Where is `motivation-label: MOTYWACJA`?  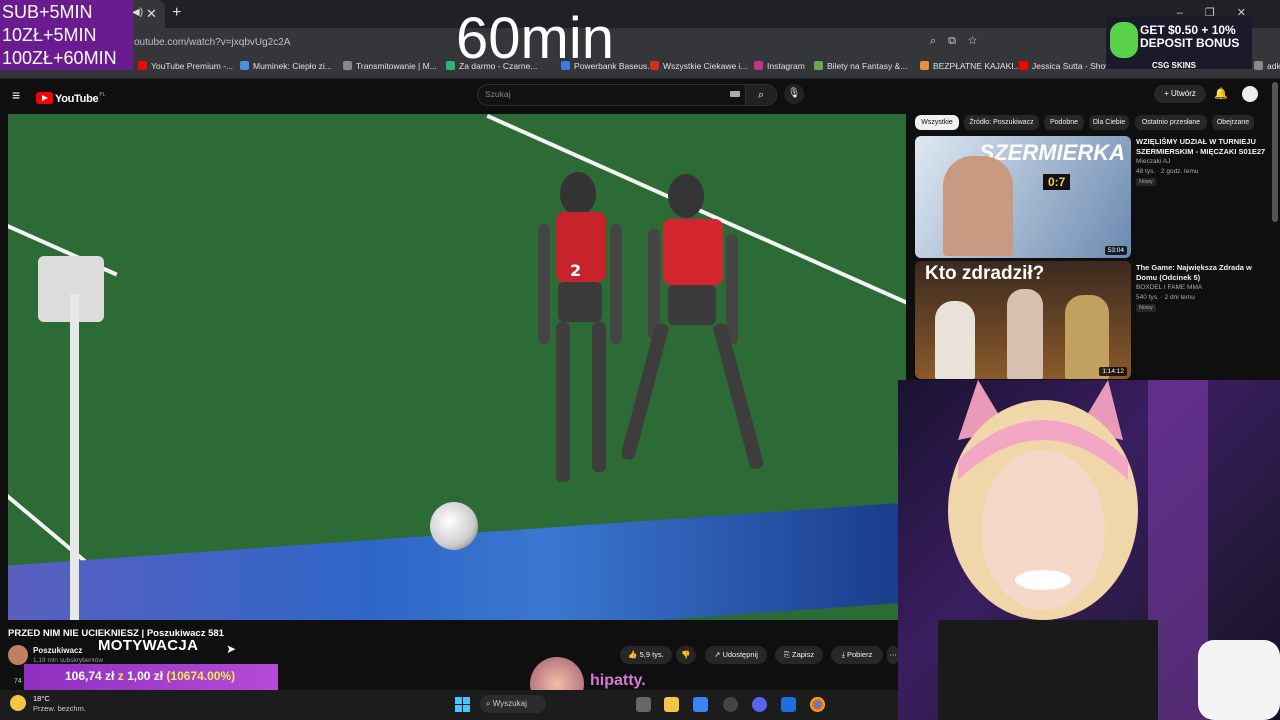
motivation-label: MOTYWACJA is located at coordinates (148, 645).